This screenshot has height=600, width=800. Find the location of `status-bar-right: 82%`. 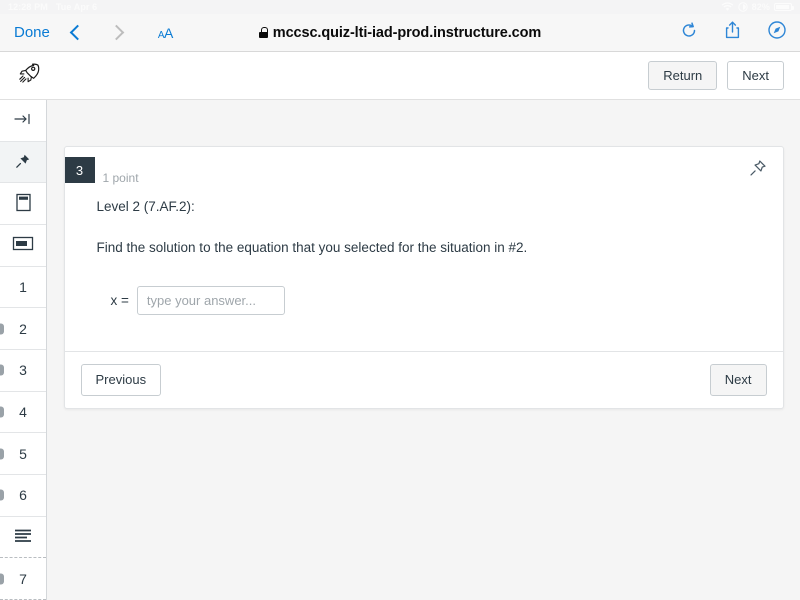

status-bar-right: 82% is located at coordinates (757, 7).